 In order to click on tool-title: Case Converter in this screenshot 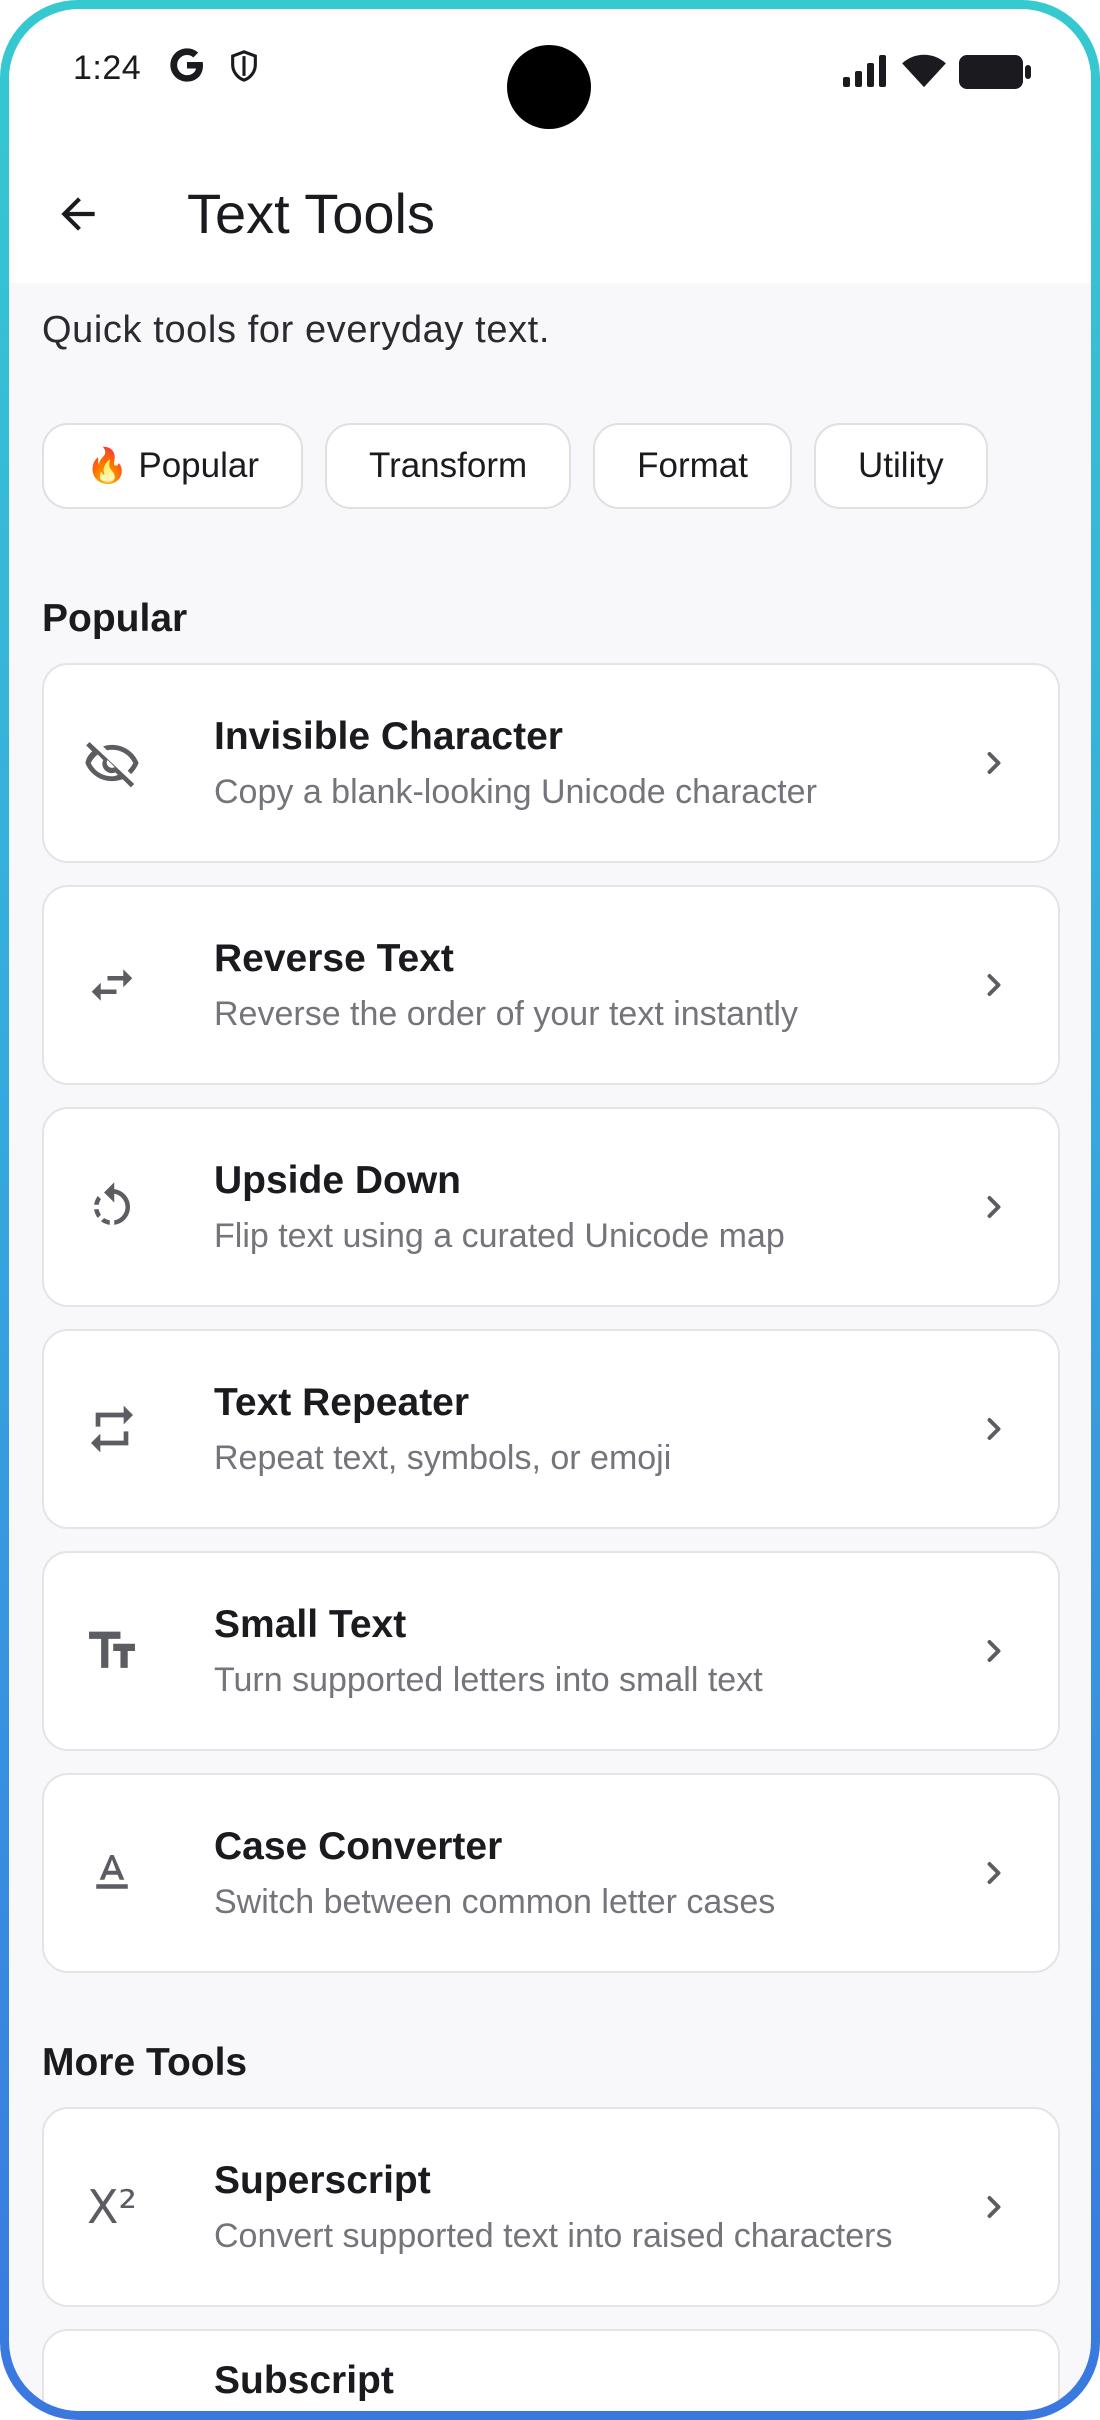, I will do `click(358, 1846)`.